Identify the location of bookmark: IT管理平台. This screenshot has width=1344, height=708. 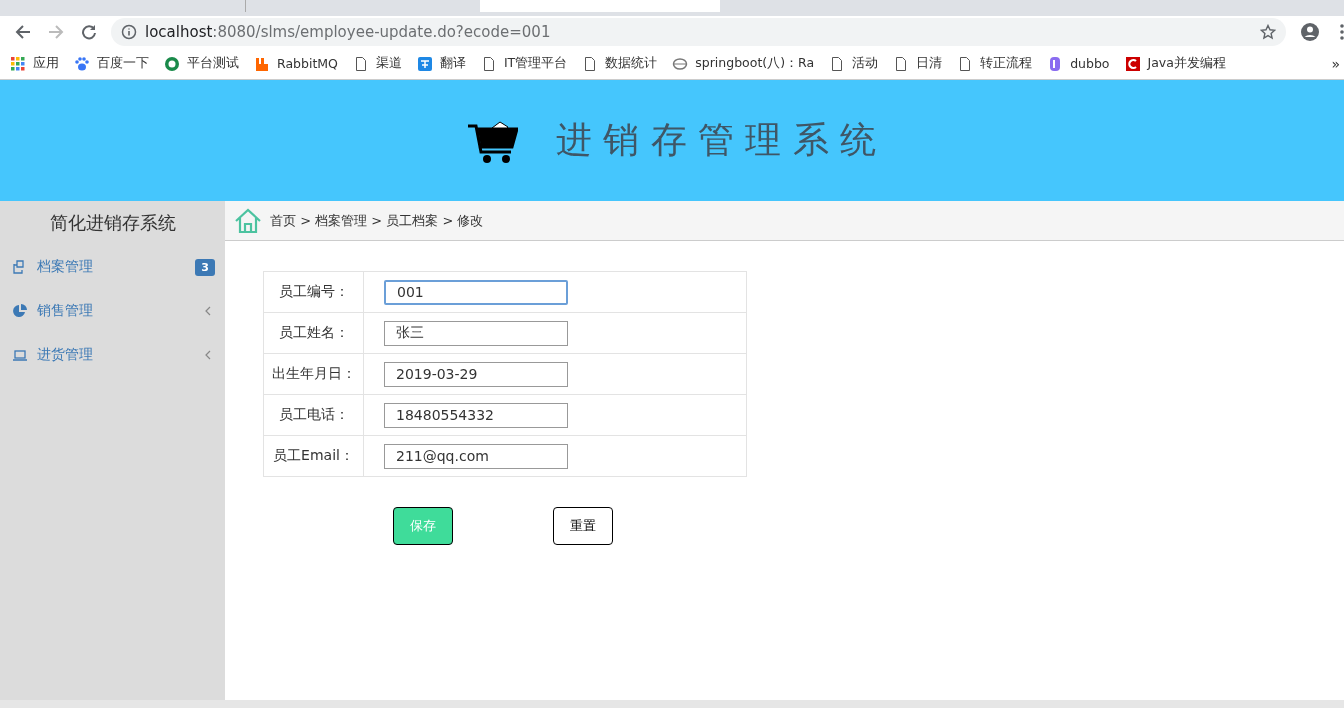
(524, 63).